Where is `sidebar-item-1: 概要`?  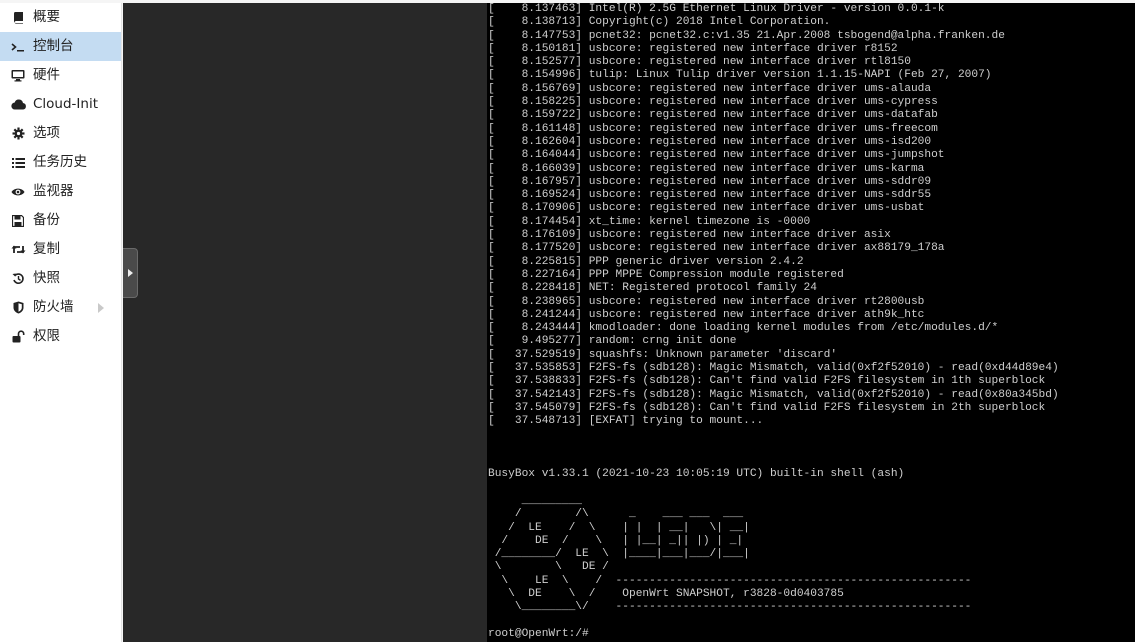 sidebar-item-1: 概要 is located at coordinates (60, 17).